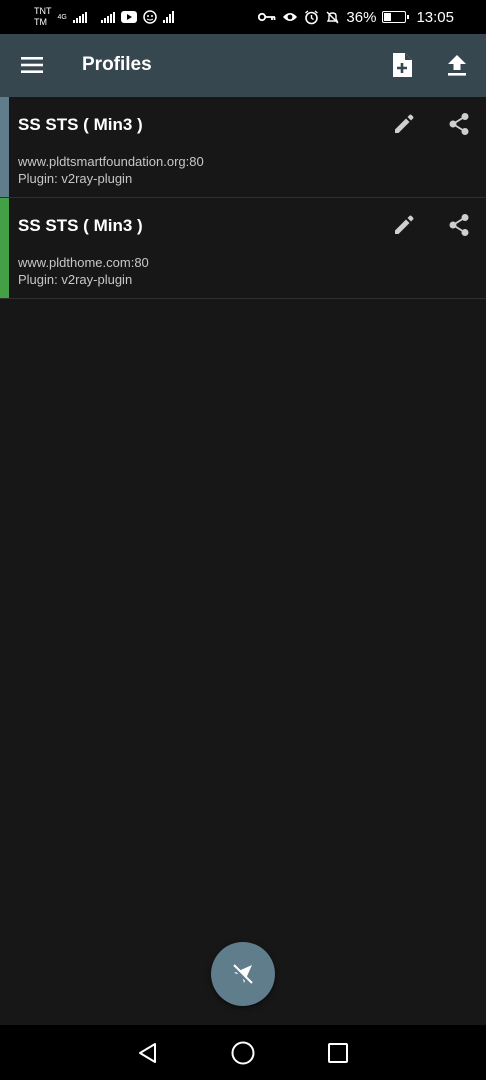 The width and height of the screenshot is (486, 1080). I want to click on nav-recents-button, so click(338, 1053).